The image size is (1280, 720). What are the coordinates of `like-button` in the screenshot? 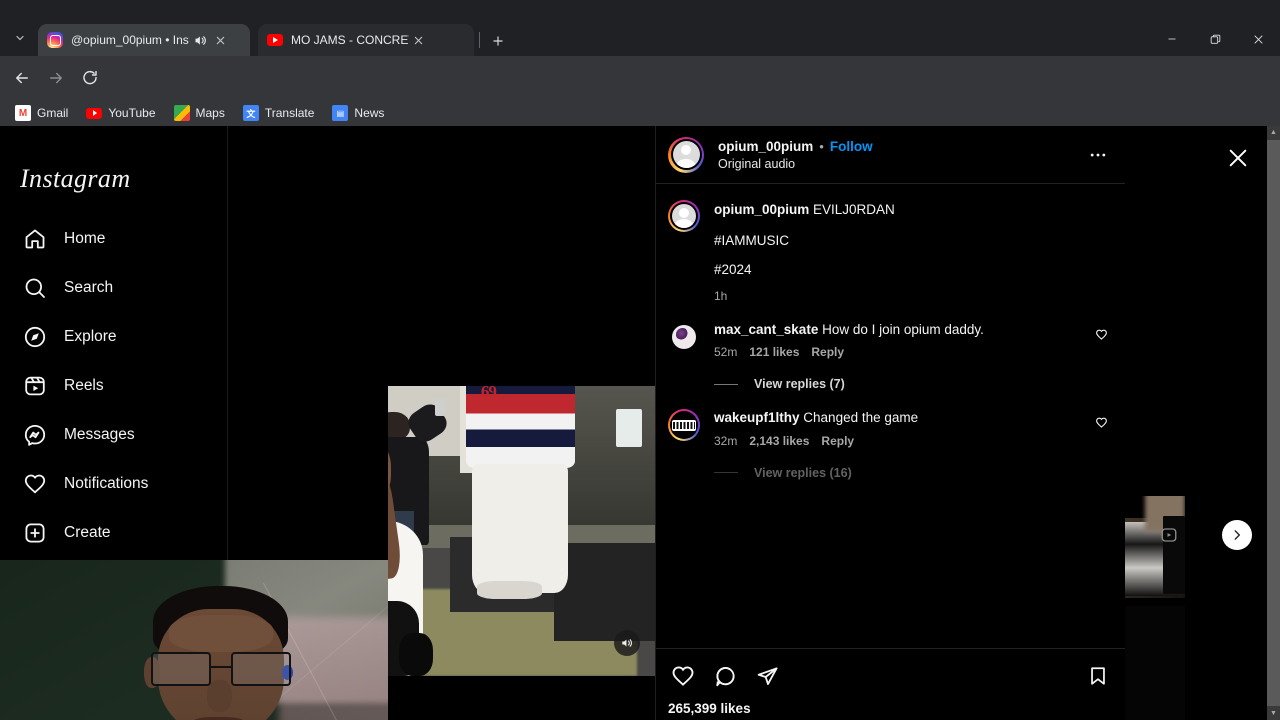 It's located at (683, 676).